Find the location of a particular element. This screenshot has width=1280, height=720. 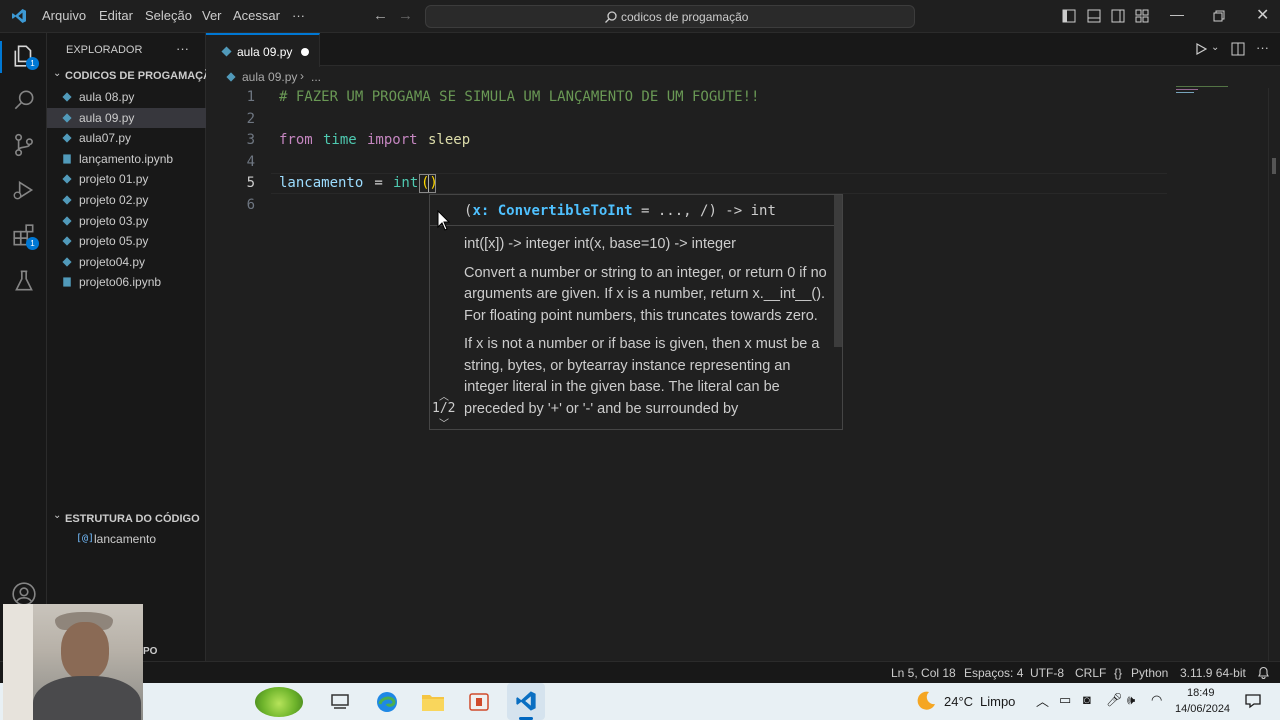

code-variable: lancamento is located at coordinates (321, 183).